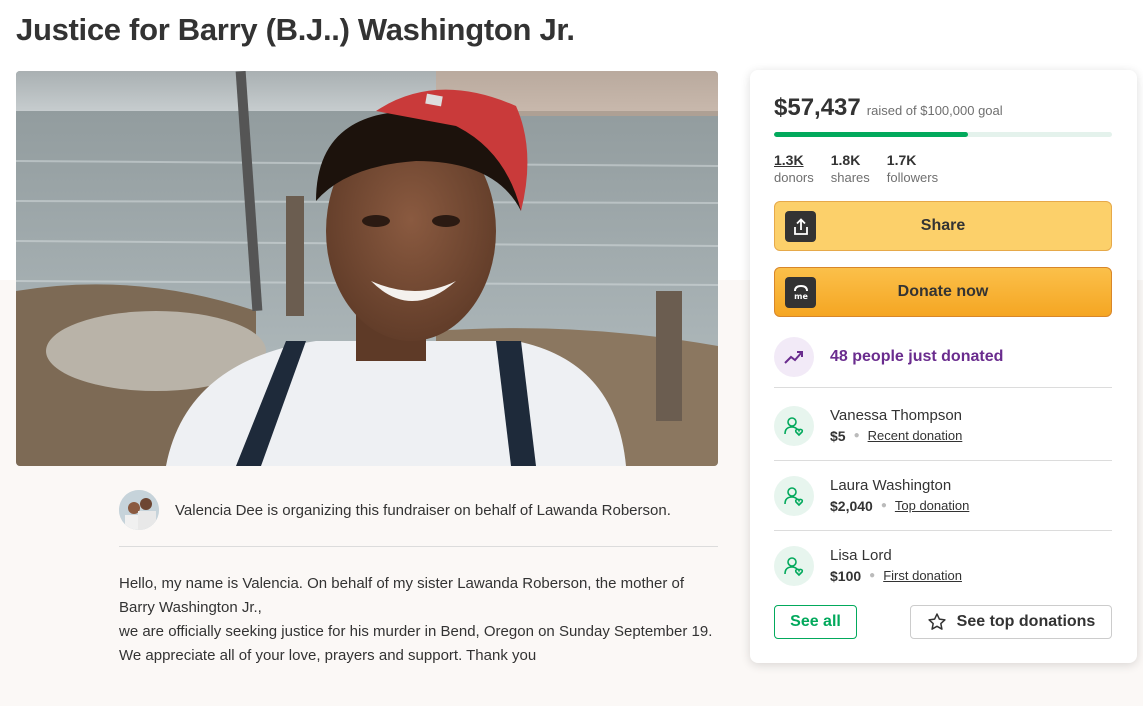 The height and width of the screenshot is (706, 1143). Describe the element at coordinates (912, 169) in the screenshot. I see `stat-followers: 1.7K followers` at that location.